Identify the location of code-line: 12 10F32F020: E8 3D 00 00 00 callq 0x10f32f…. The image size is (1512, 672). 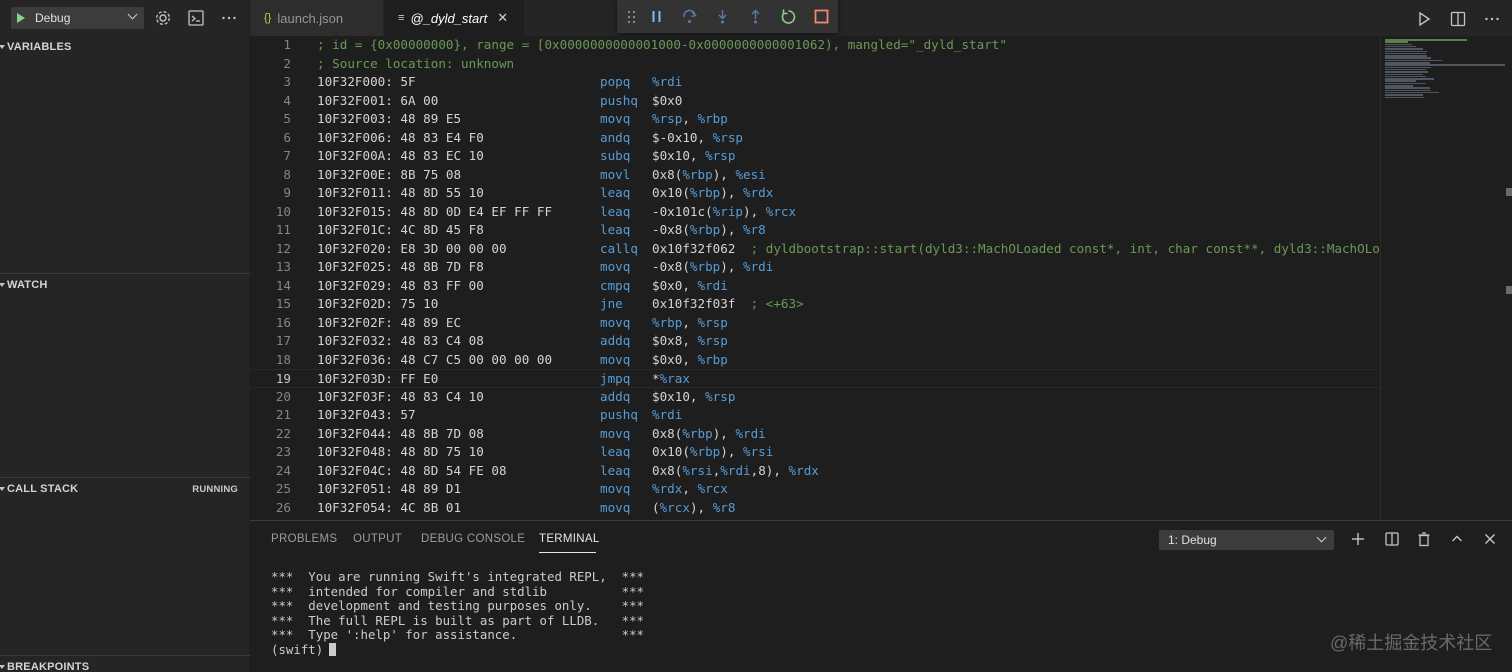
(815, 249).